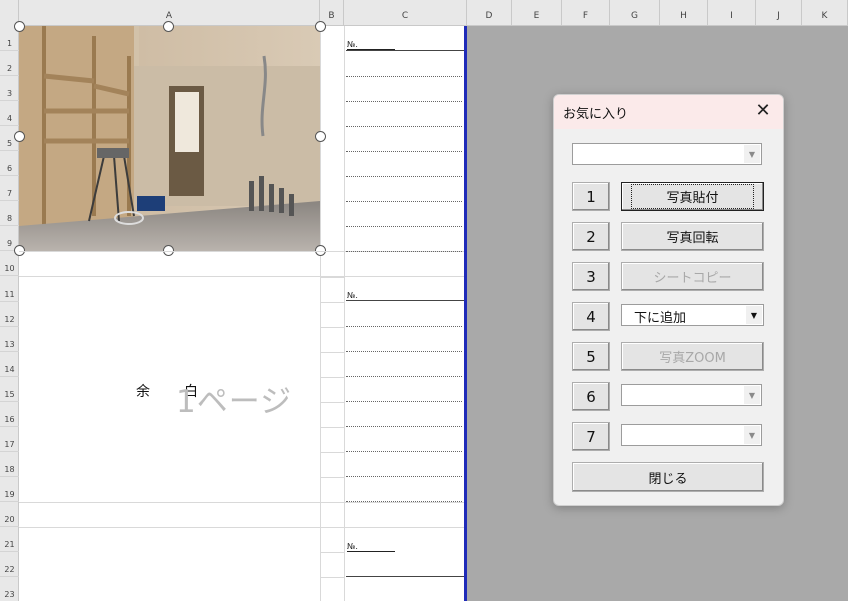  I want to click on number-button-6: 6, so click(591, 396).